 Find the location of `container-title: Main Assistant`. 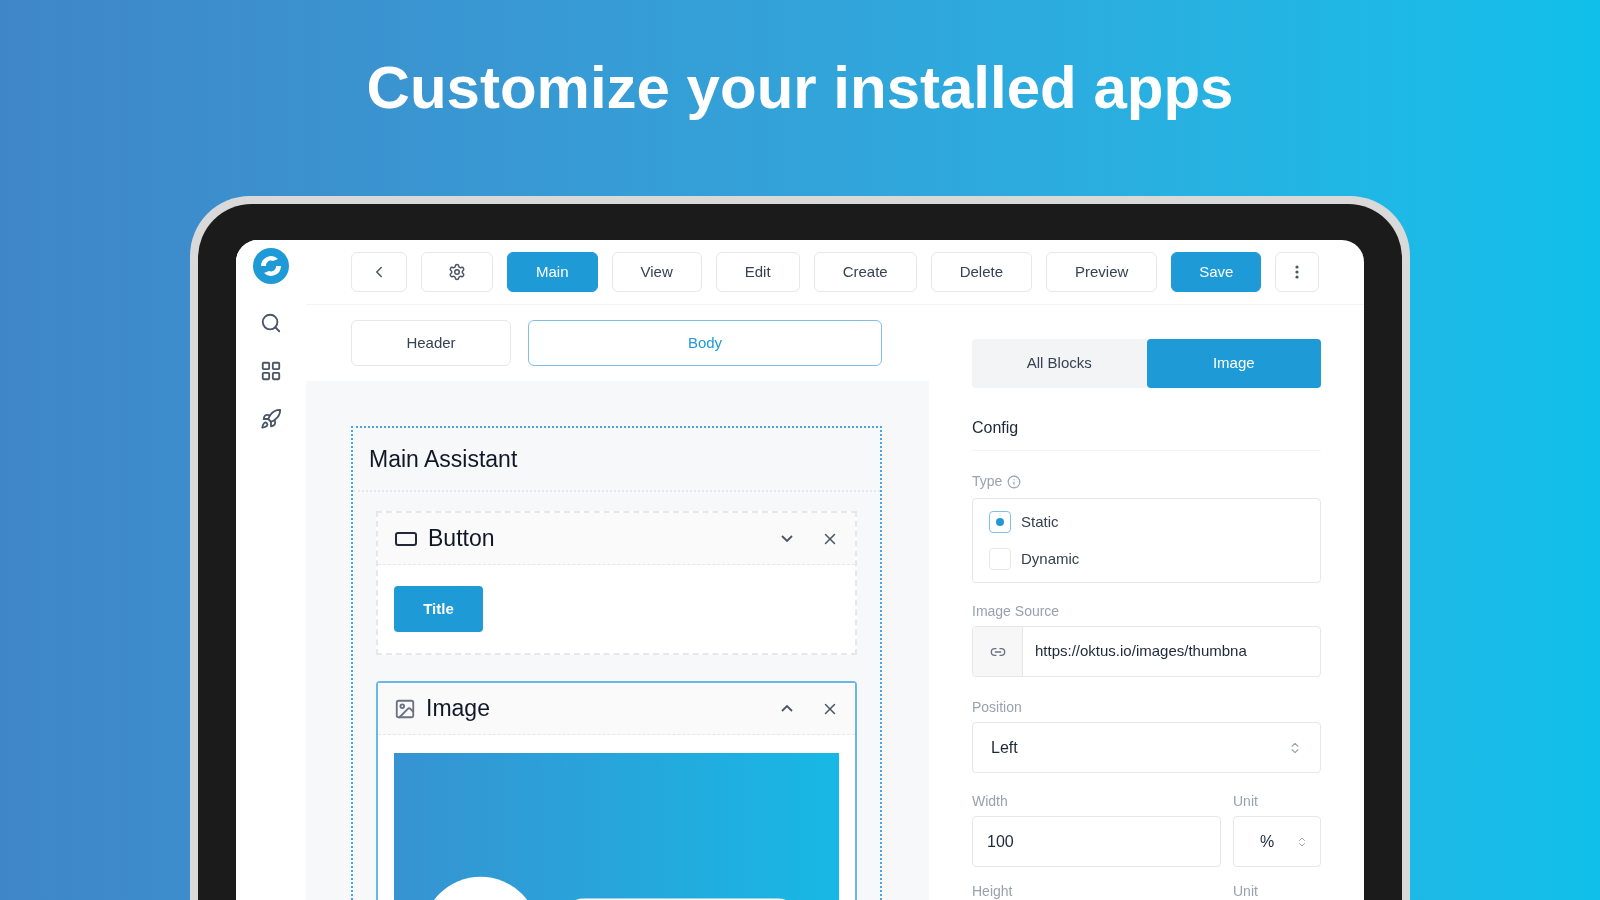

container-title: Main Assistant is located at coordinates (443, 459).